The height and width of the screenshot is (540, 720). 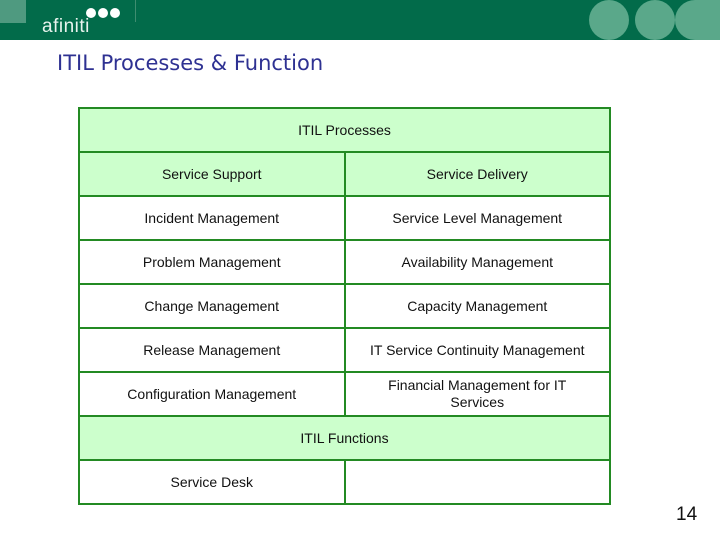 What do you see at coordinates (477, 174) in the screenshot?
I see `column-header-service-delivery: Service Delivery` at bounding box center [477, 174].